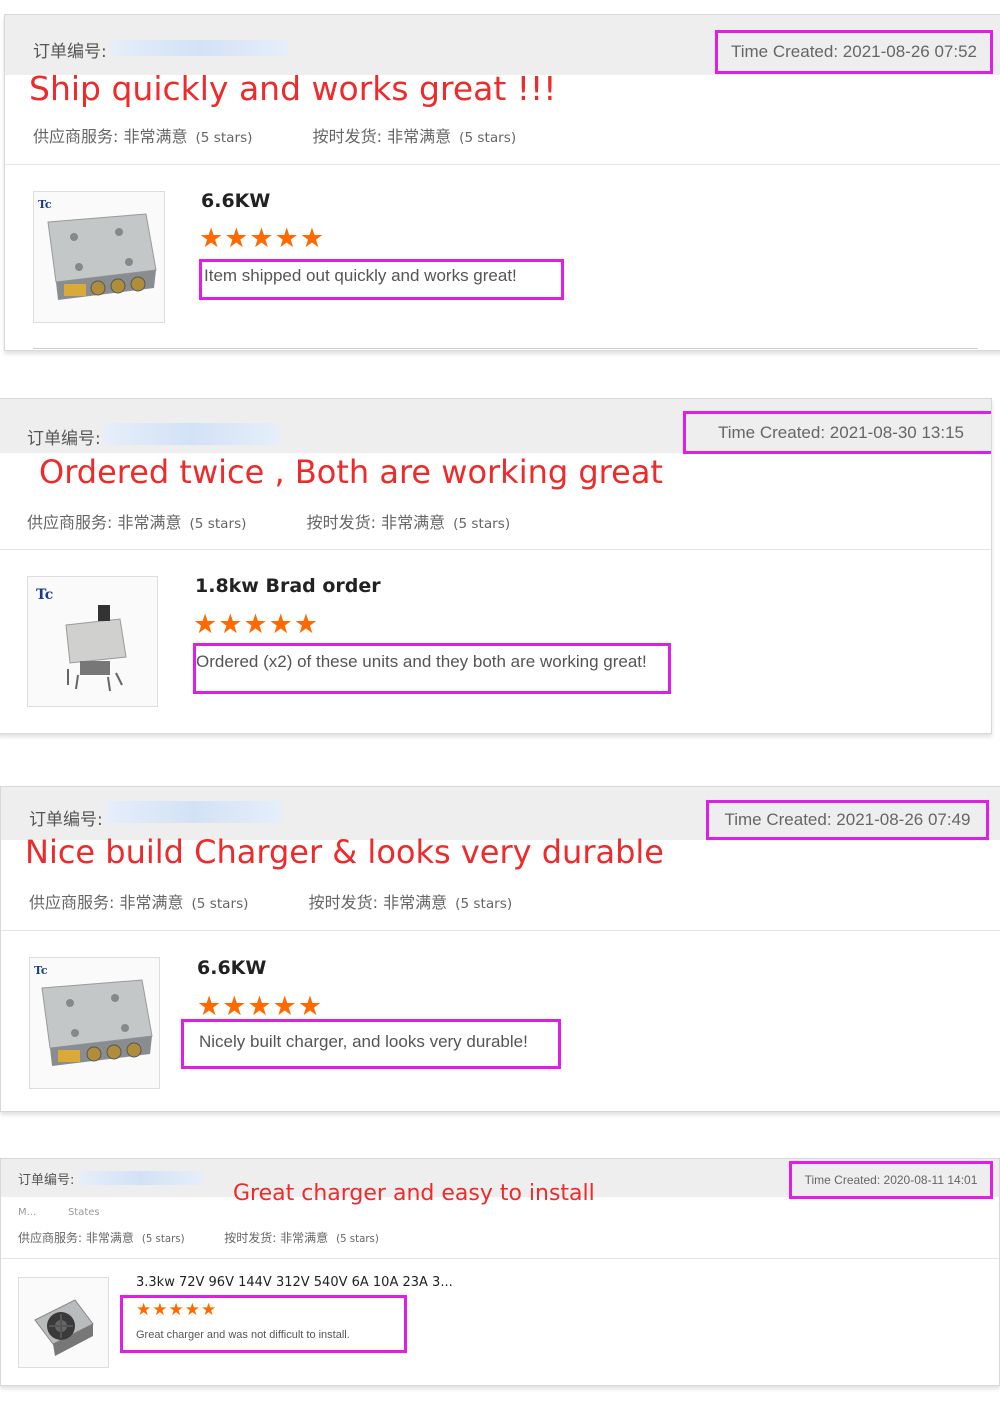 This screenshot has width=1000, height=1425. I want to click on time-created-text: Time Created: 2021-08-26 07:49, so click(847, 819).